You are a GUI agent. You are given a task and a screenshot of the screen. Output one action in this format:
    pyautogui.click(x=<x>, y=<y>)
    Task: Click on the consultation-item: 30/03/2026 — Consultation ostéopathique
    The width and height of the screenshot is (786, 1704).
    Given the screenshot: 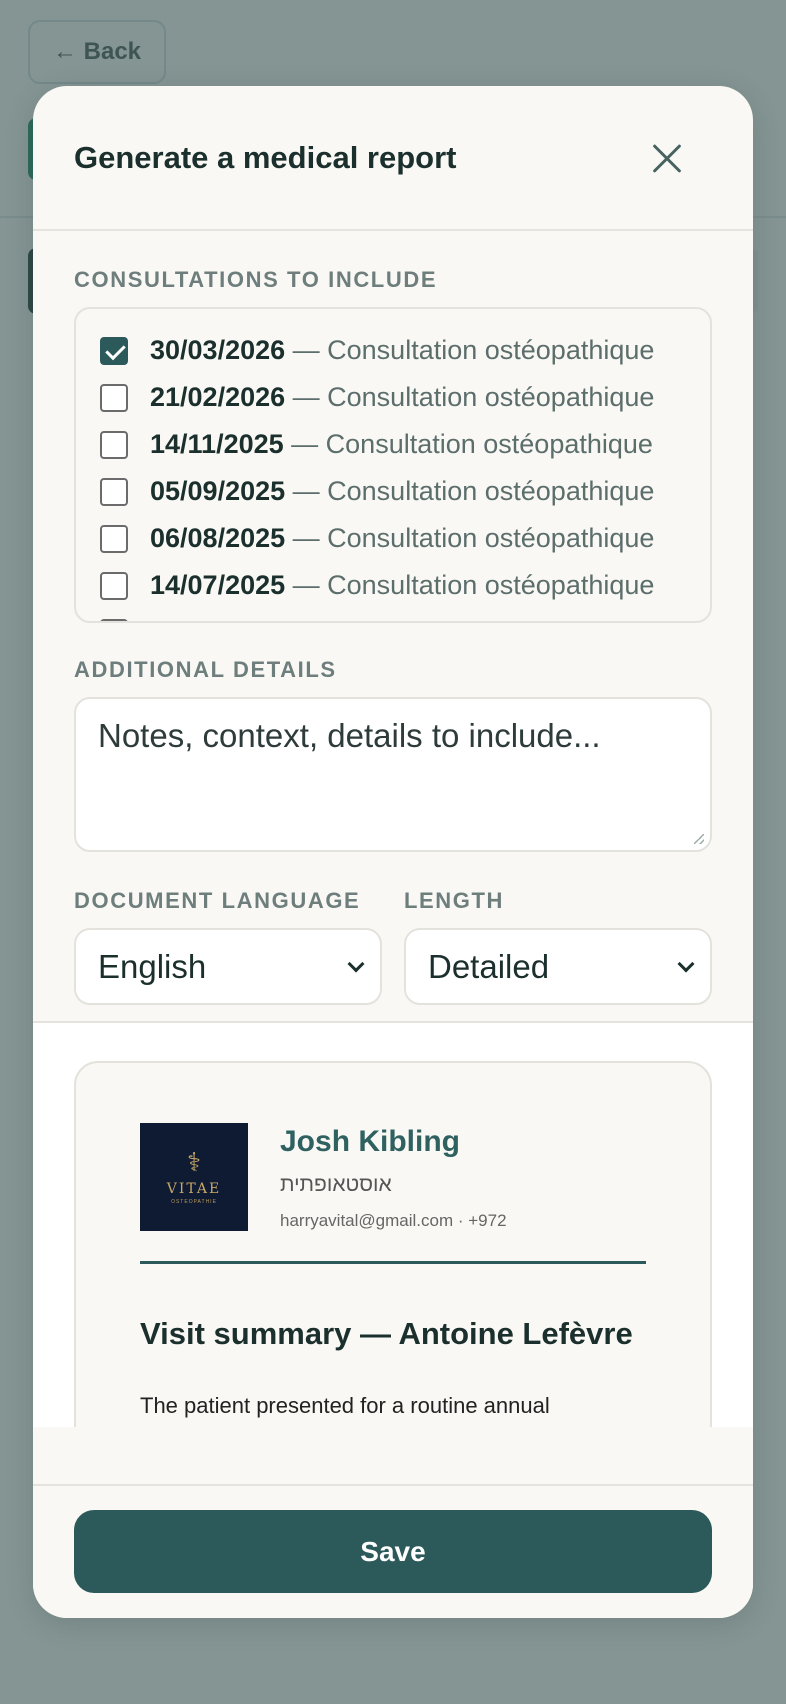 What is the action you would take?
    pyautogui.click(x=405, y=350)
    